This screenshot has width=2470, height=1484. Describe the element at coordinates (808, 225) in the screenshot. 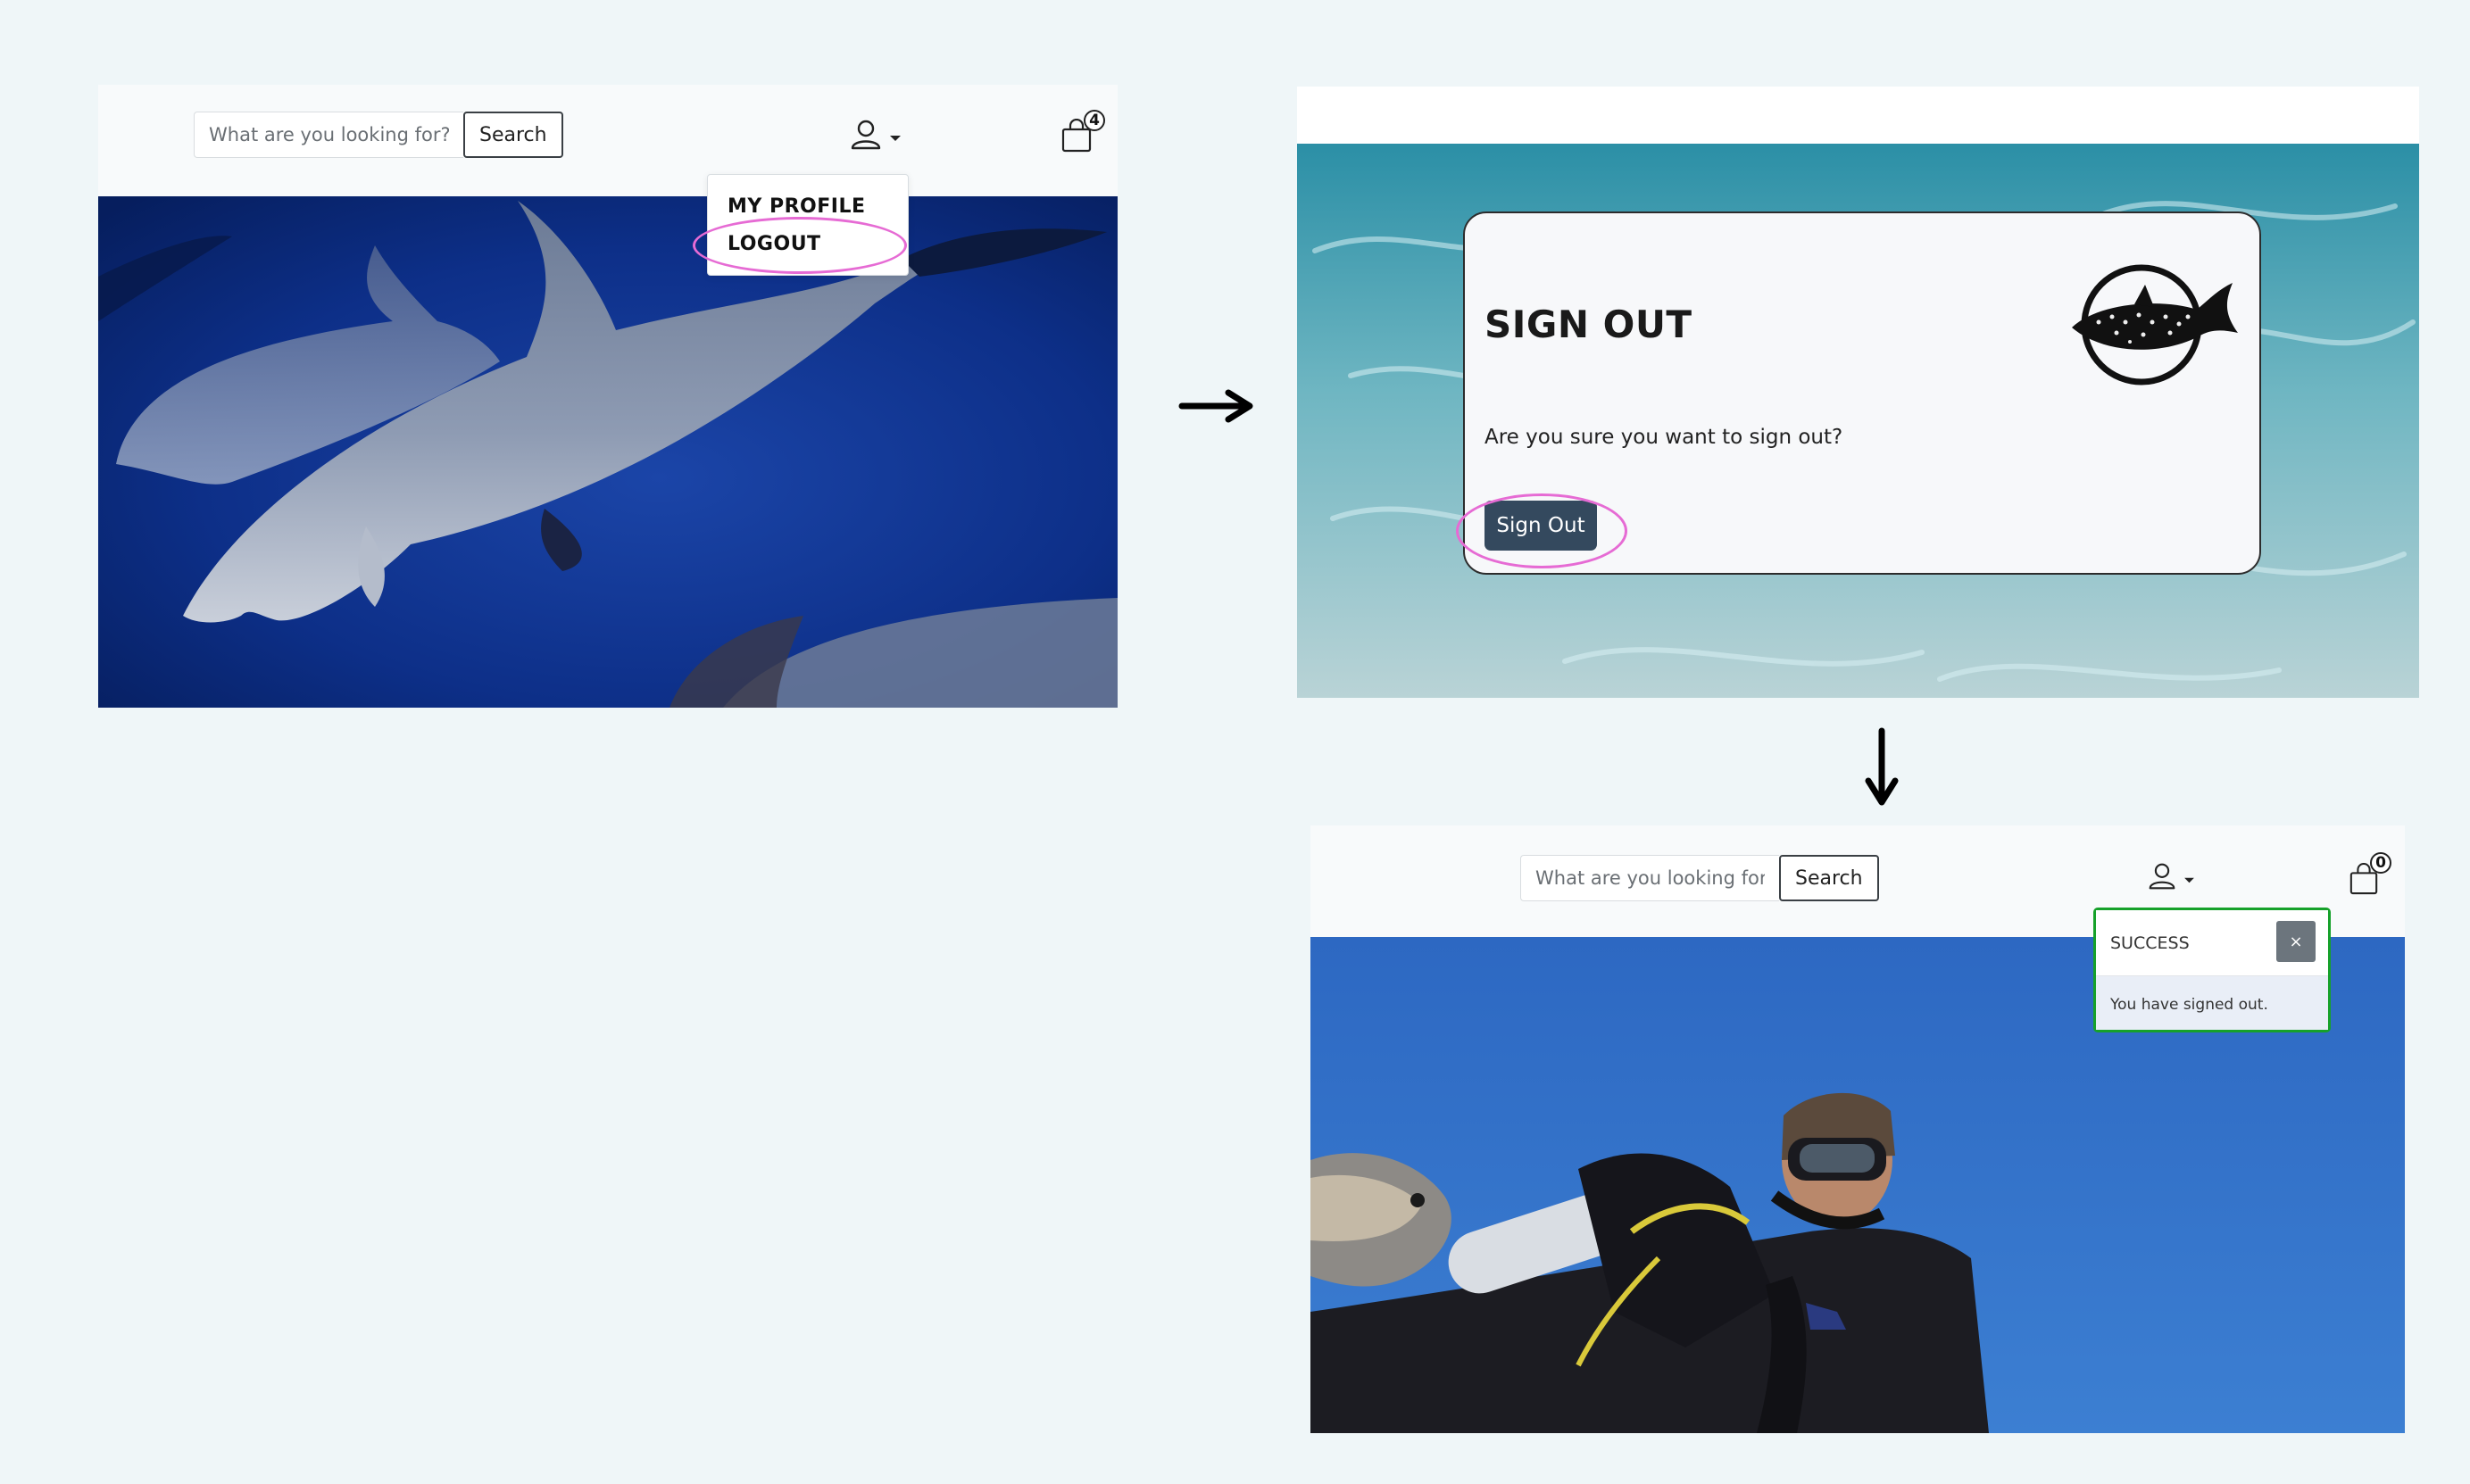

I see `account-dropdown-menu: MY PROFILE LOGOUT` at that location.